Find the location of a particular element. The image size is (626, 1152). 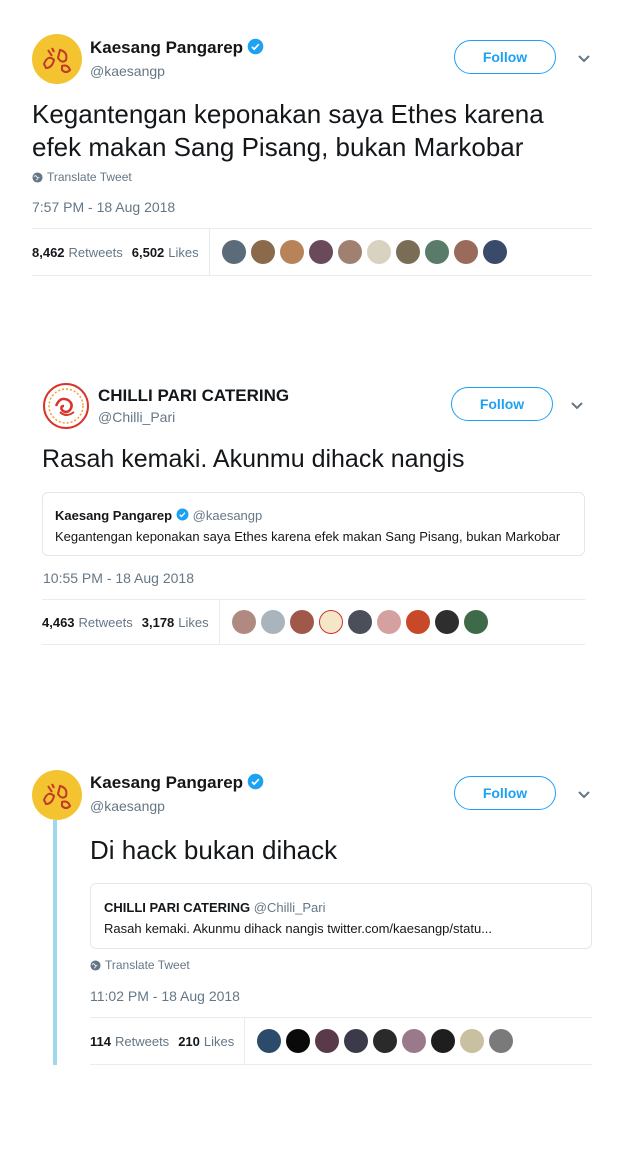

quoted-author: Kaesang Pangarep @kaesangp is located at coordinates (158, 515).